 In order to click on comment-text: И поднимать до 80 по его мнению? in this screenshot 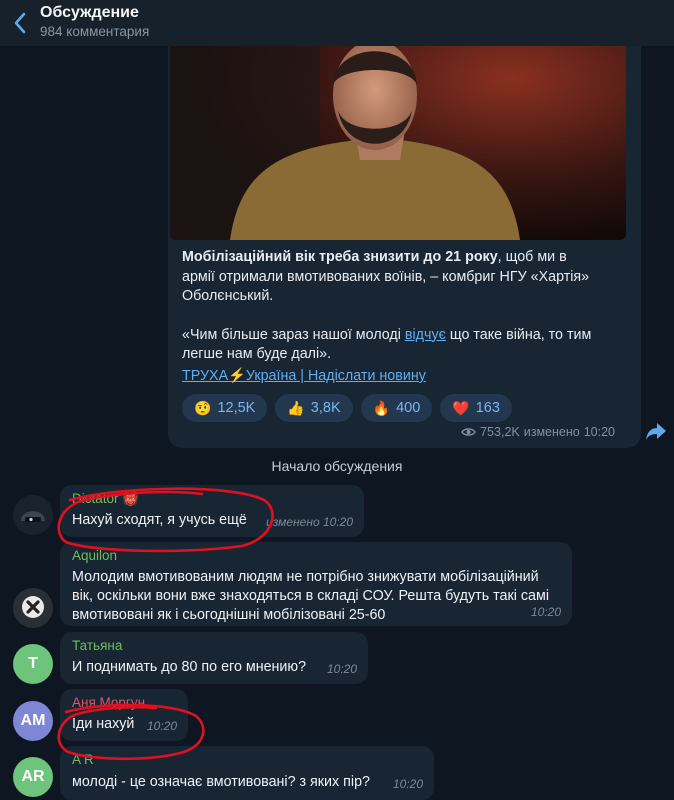, I will do `click(189, 667)`.